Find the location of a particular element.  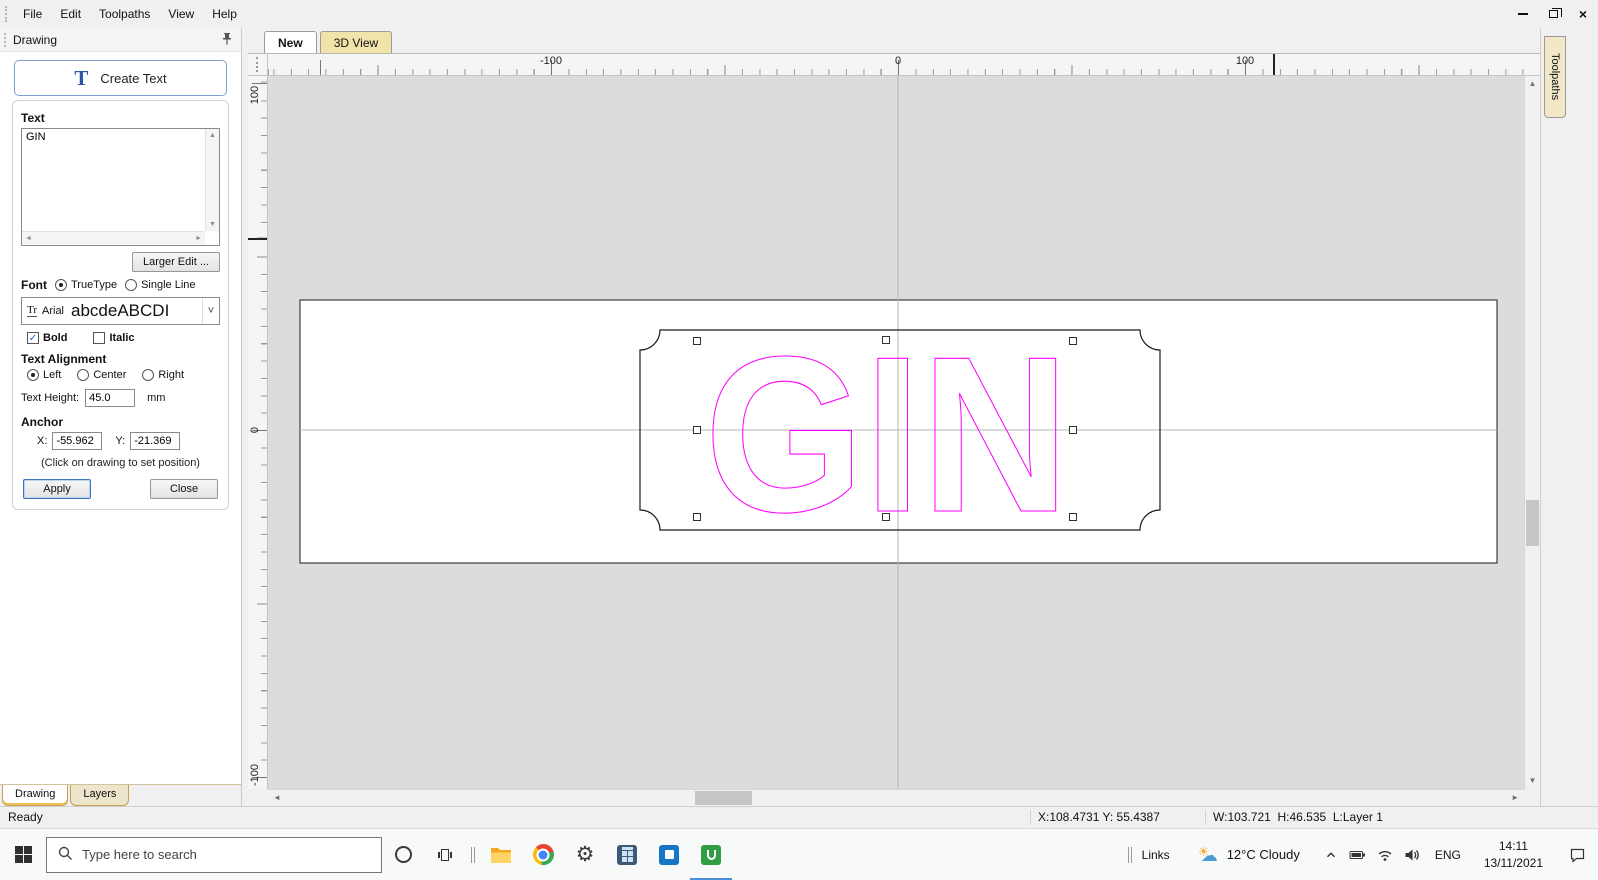

menu-view: View is located at coordinates (181, 14).